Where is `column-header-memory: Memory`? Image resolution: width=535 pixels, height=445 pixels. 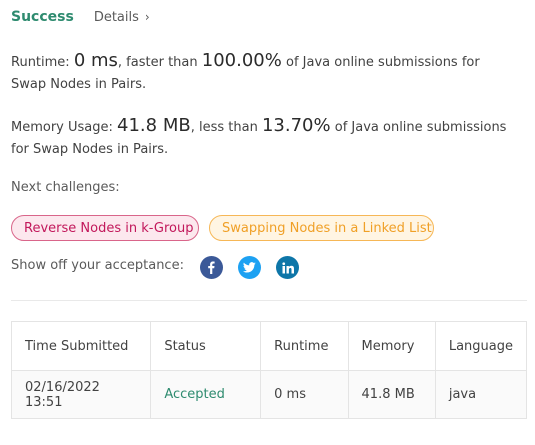 column-header-memory: Memory is located at coordinates (391, 346).